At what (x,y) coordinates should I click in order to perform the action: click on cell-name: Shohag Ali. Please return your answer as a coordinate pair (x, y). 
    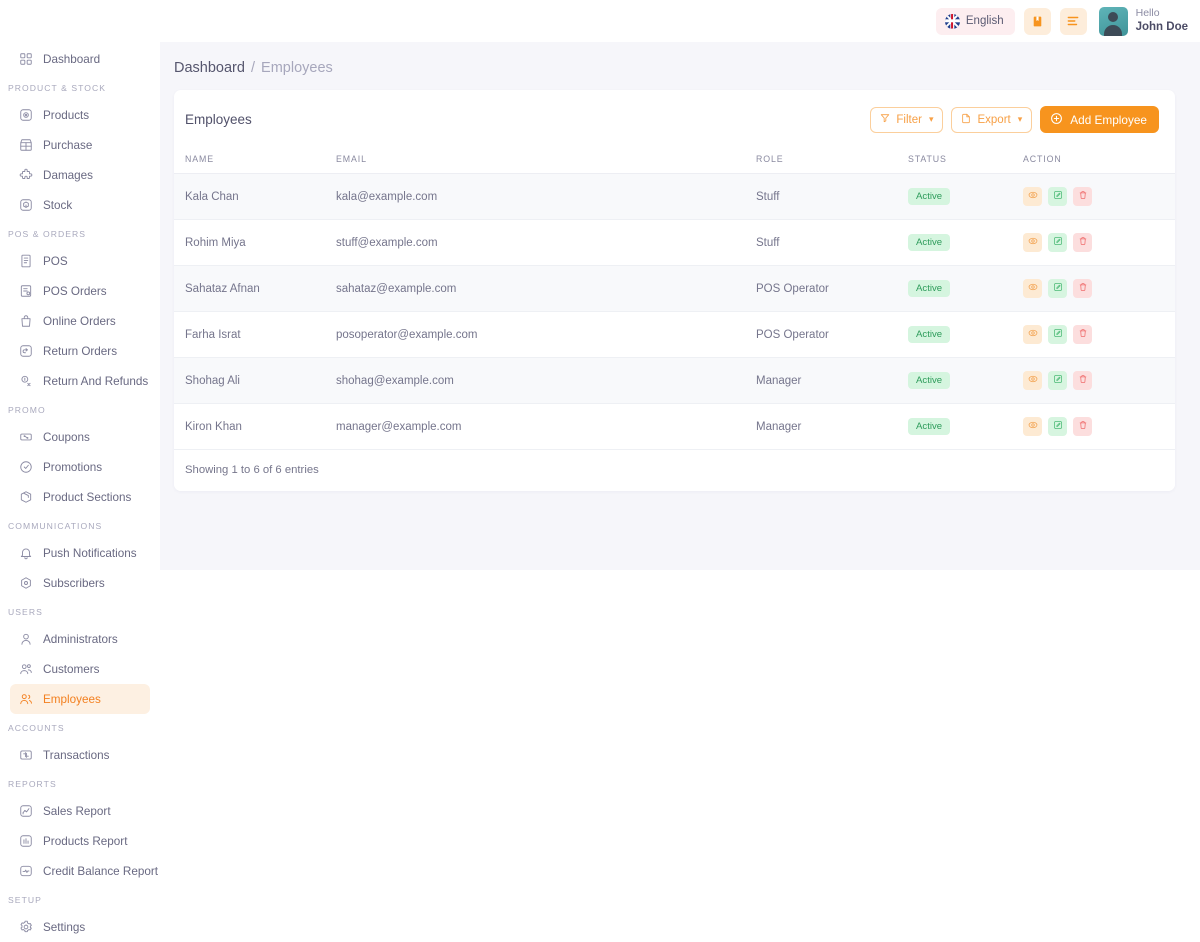
    Looking at the image, I should click on (255, 380).